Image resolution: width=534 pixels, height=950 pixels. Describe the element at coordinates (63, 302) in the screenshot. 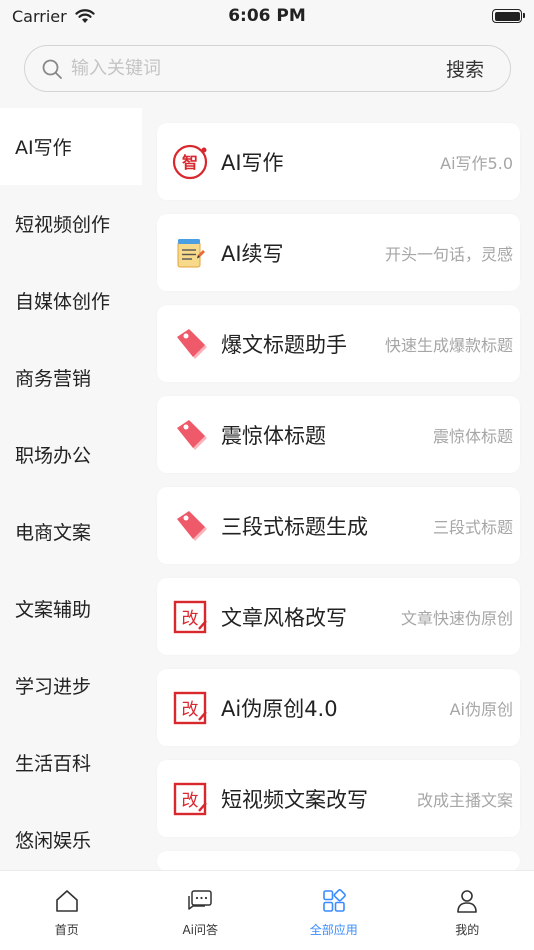

I see `sidebar-item-label: 自媒体创作` at that location.